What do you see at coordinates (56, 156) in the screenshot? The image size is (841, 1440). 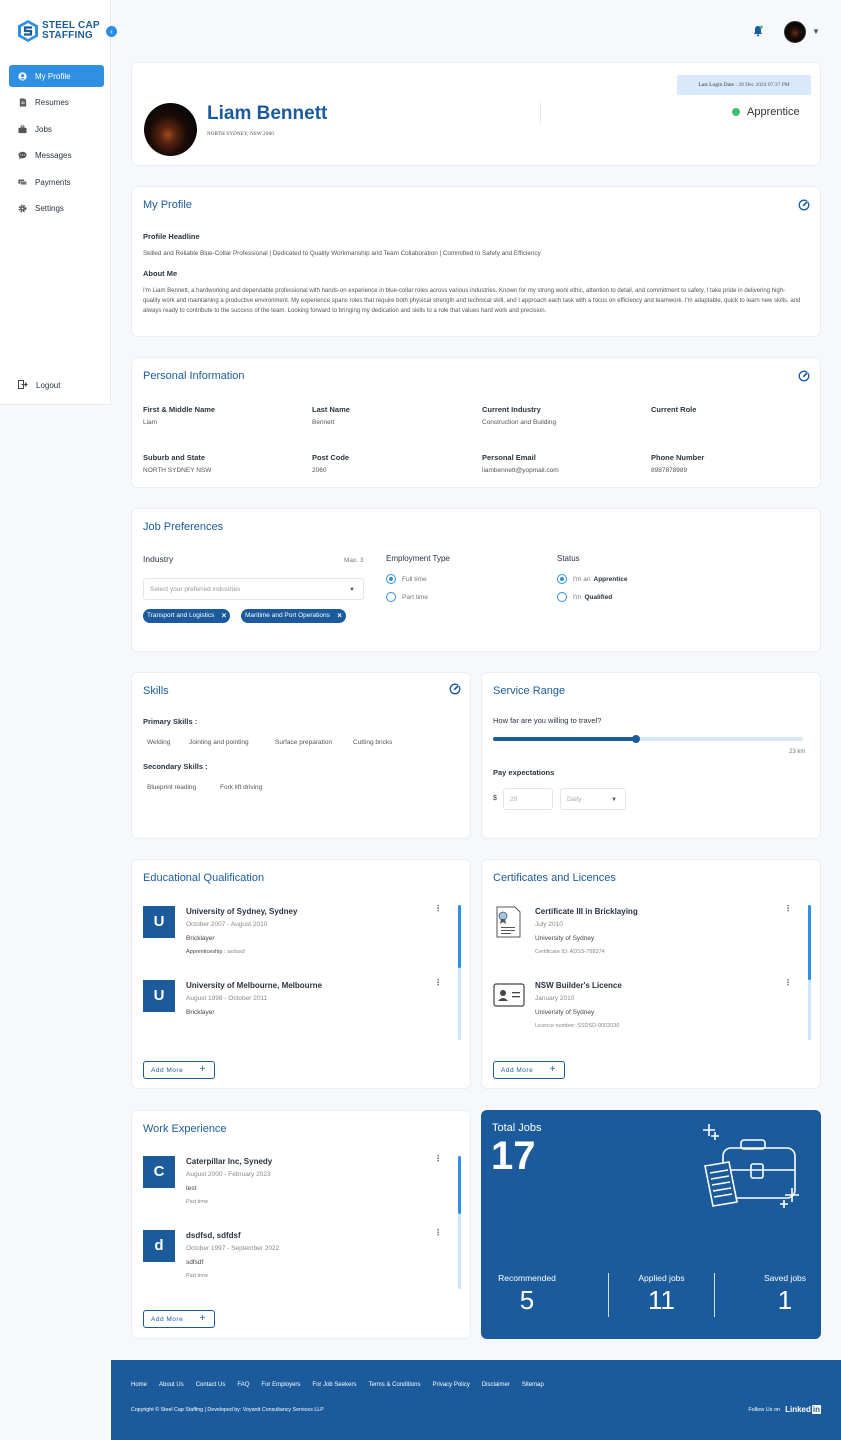 I see `sidebar-item-messages: Messages` at bounding box center [56, 156].